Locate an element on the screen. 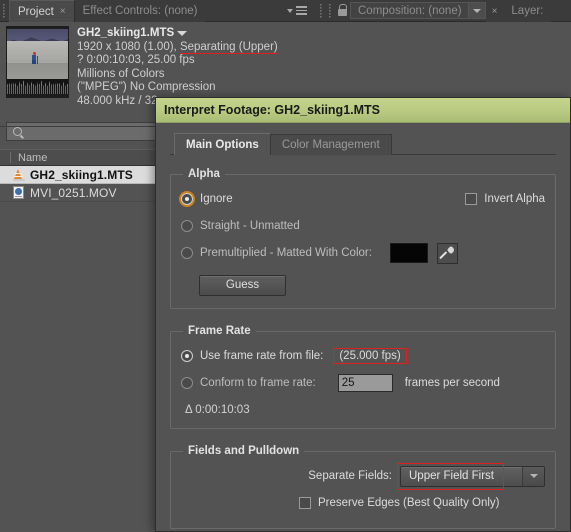  file-frame-rate-value: (25.000 fps) is located at coordinates (370, 356).